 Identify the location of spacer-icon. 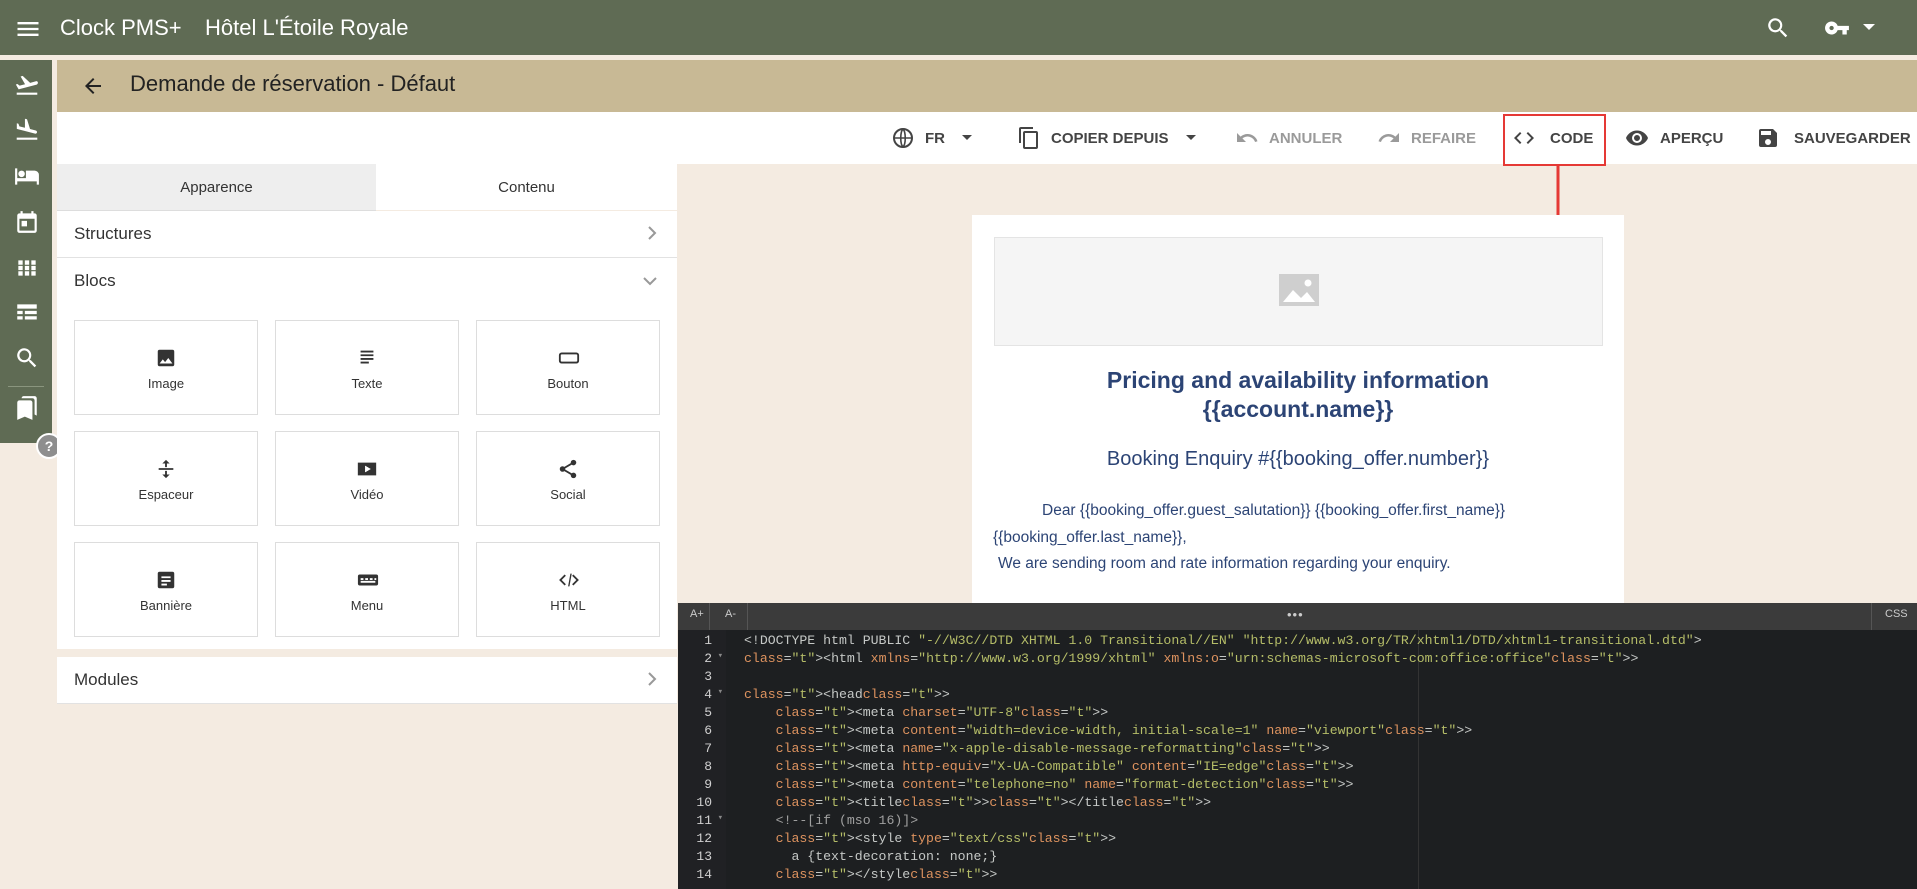
(166, 469).